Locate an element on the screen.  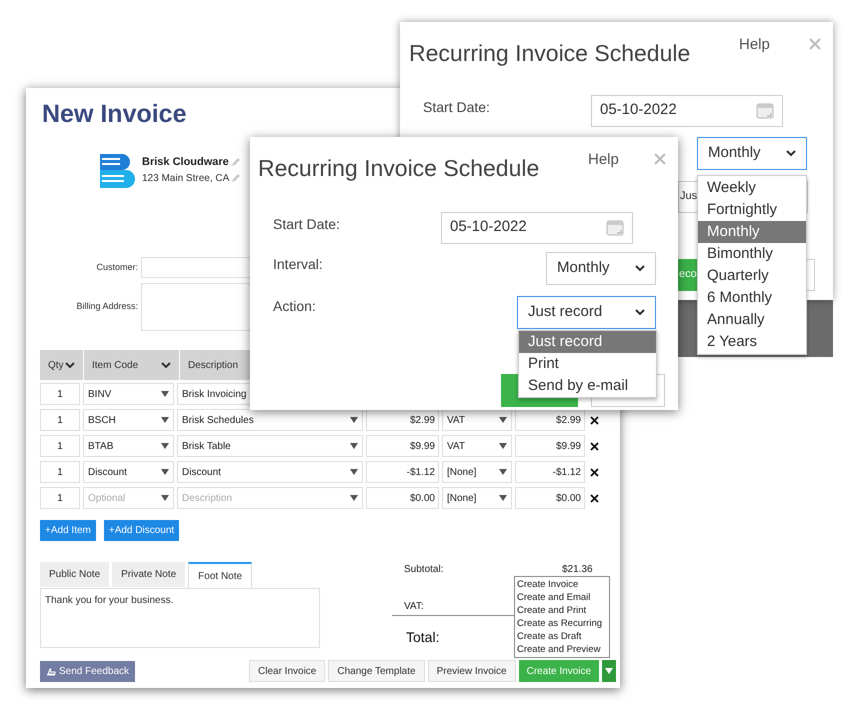
company-name: Brisk Cloudware is located at coordinates (185, 162).